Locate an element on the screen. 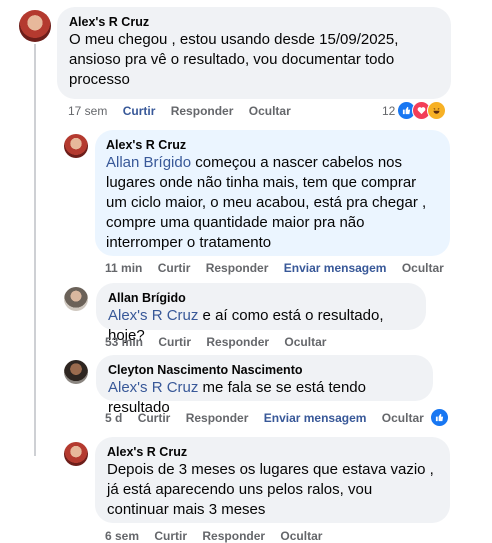  comment-time: 6 sem is located at coordinates (122, 536).